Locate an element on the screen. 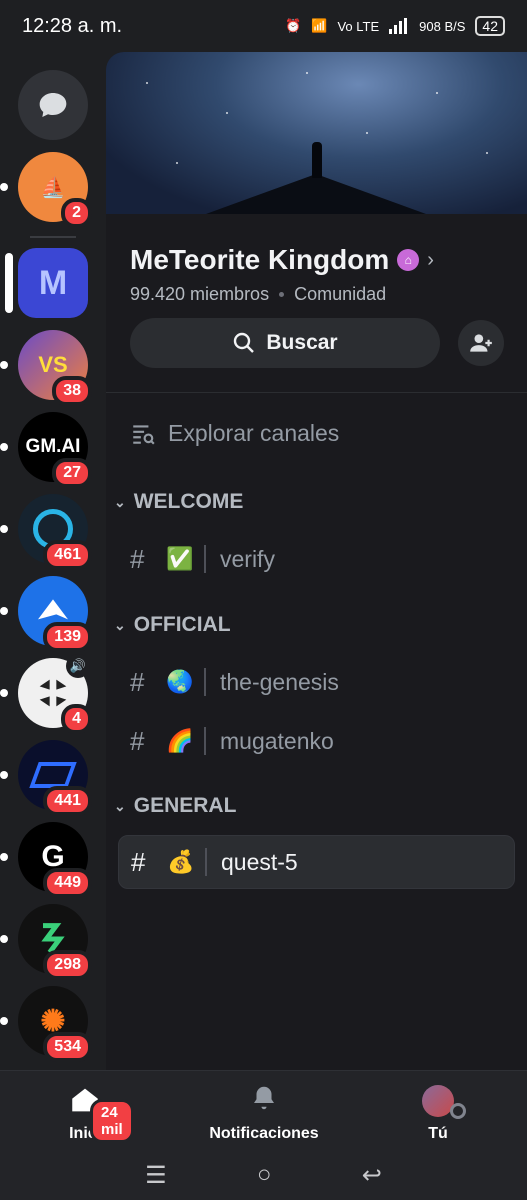 Image resolution: width=527 pixels, height=1200 pixels. recent-apps-icon: ☰ is located at coordinates (156, 1175).